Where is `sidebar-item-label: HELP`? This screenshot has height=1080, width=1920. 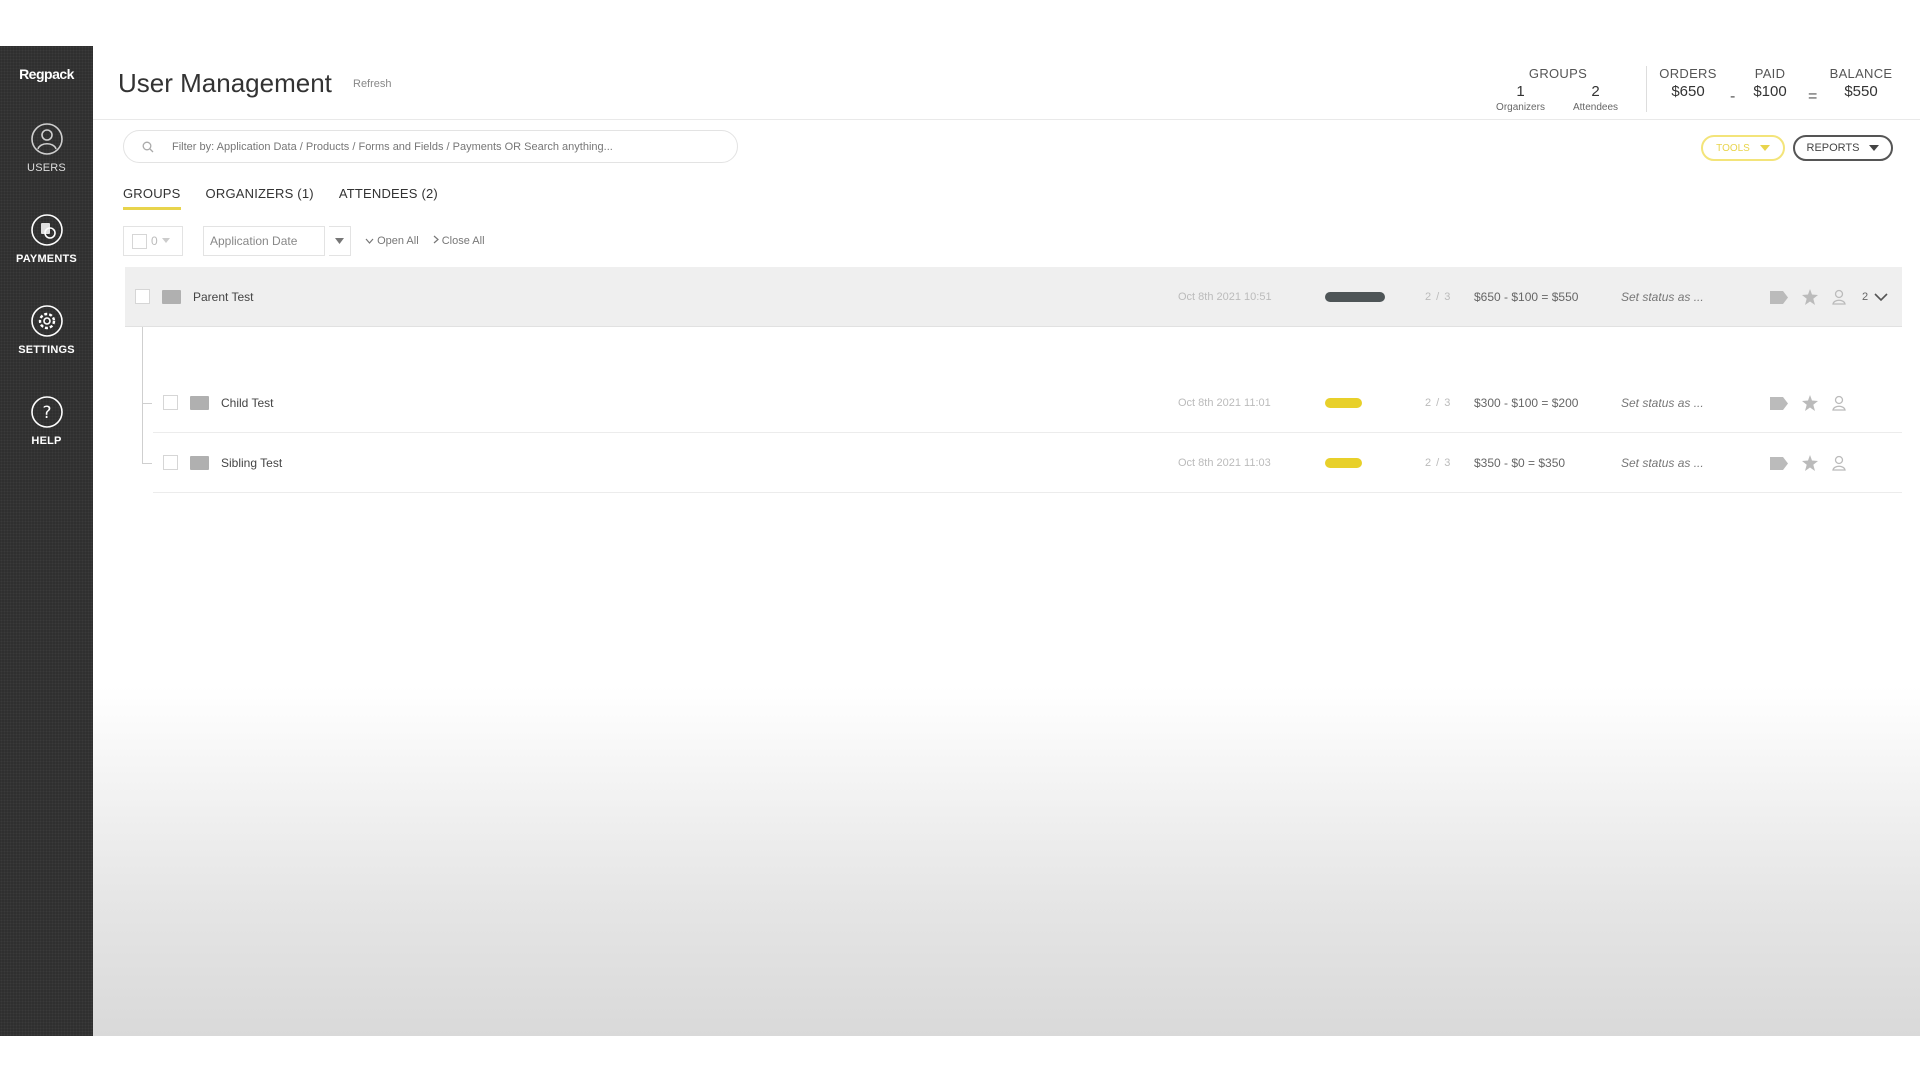 sidebar-item-label: HELP is located at coordinates (46, 441).